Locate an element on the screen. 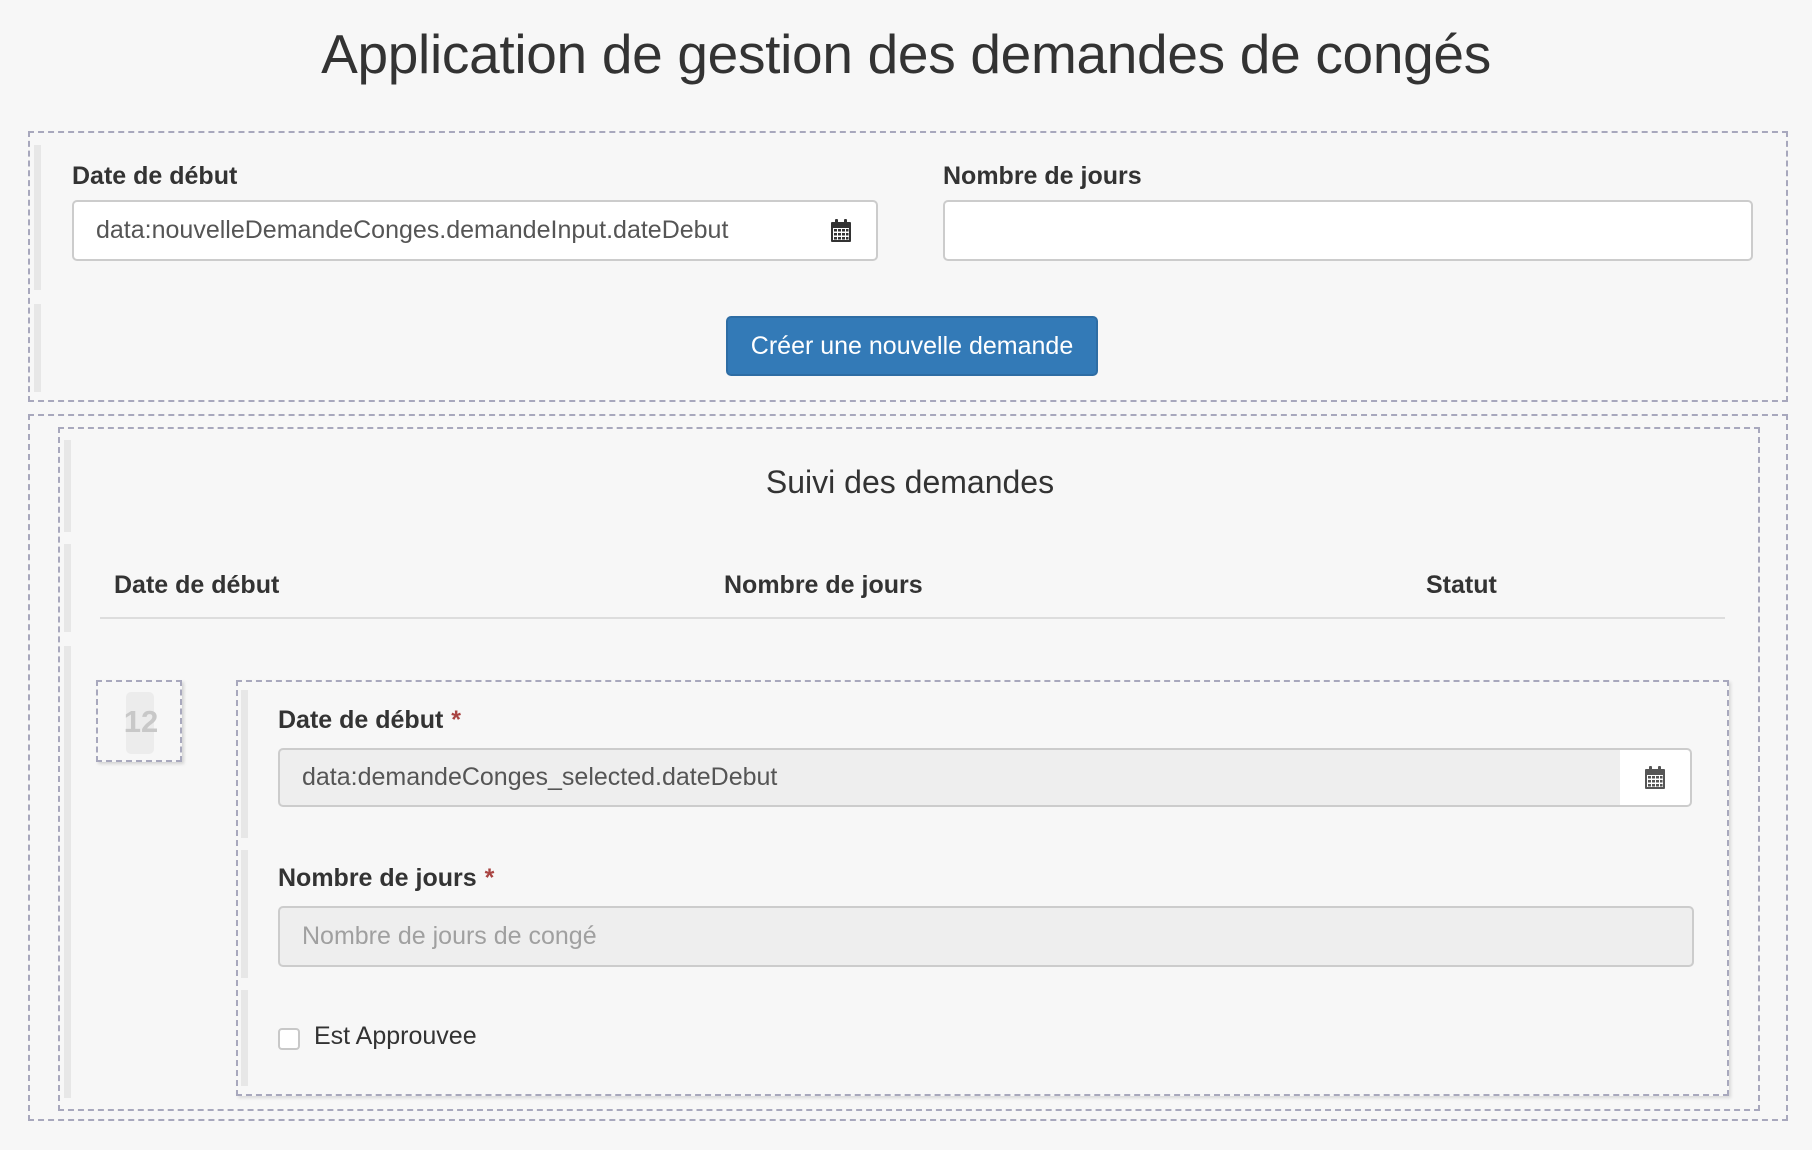 This screenshot has height=1150, width=1812. detail-days-label-text: Nombre de jours is located at coordinates (377, 878).